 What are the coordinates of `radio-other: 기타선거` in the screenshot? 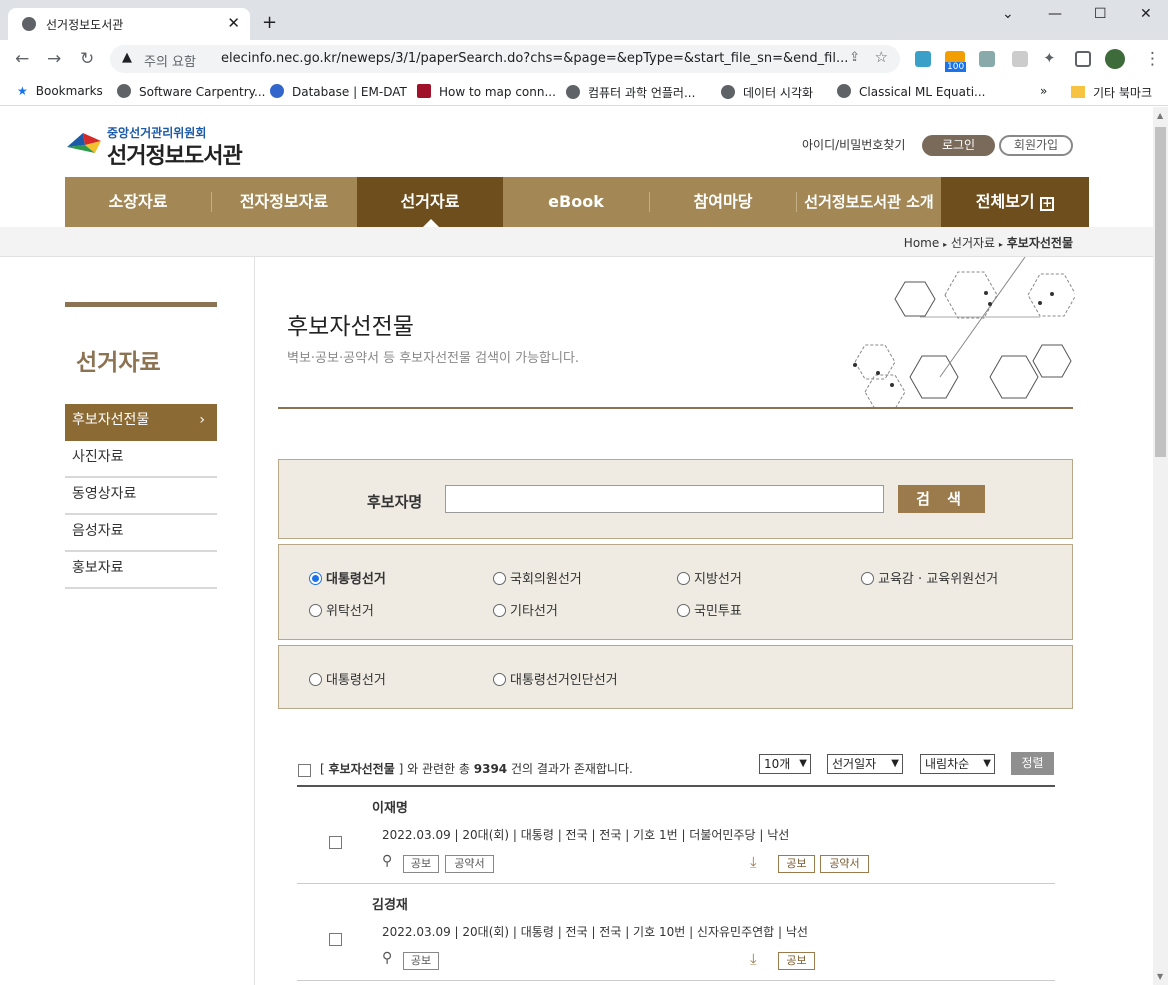 It's located at (525, 609).